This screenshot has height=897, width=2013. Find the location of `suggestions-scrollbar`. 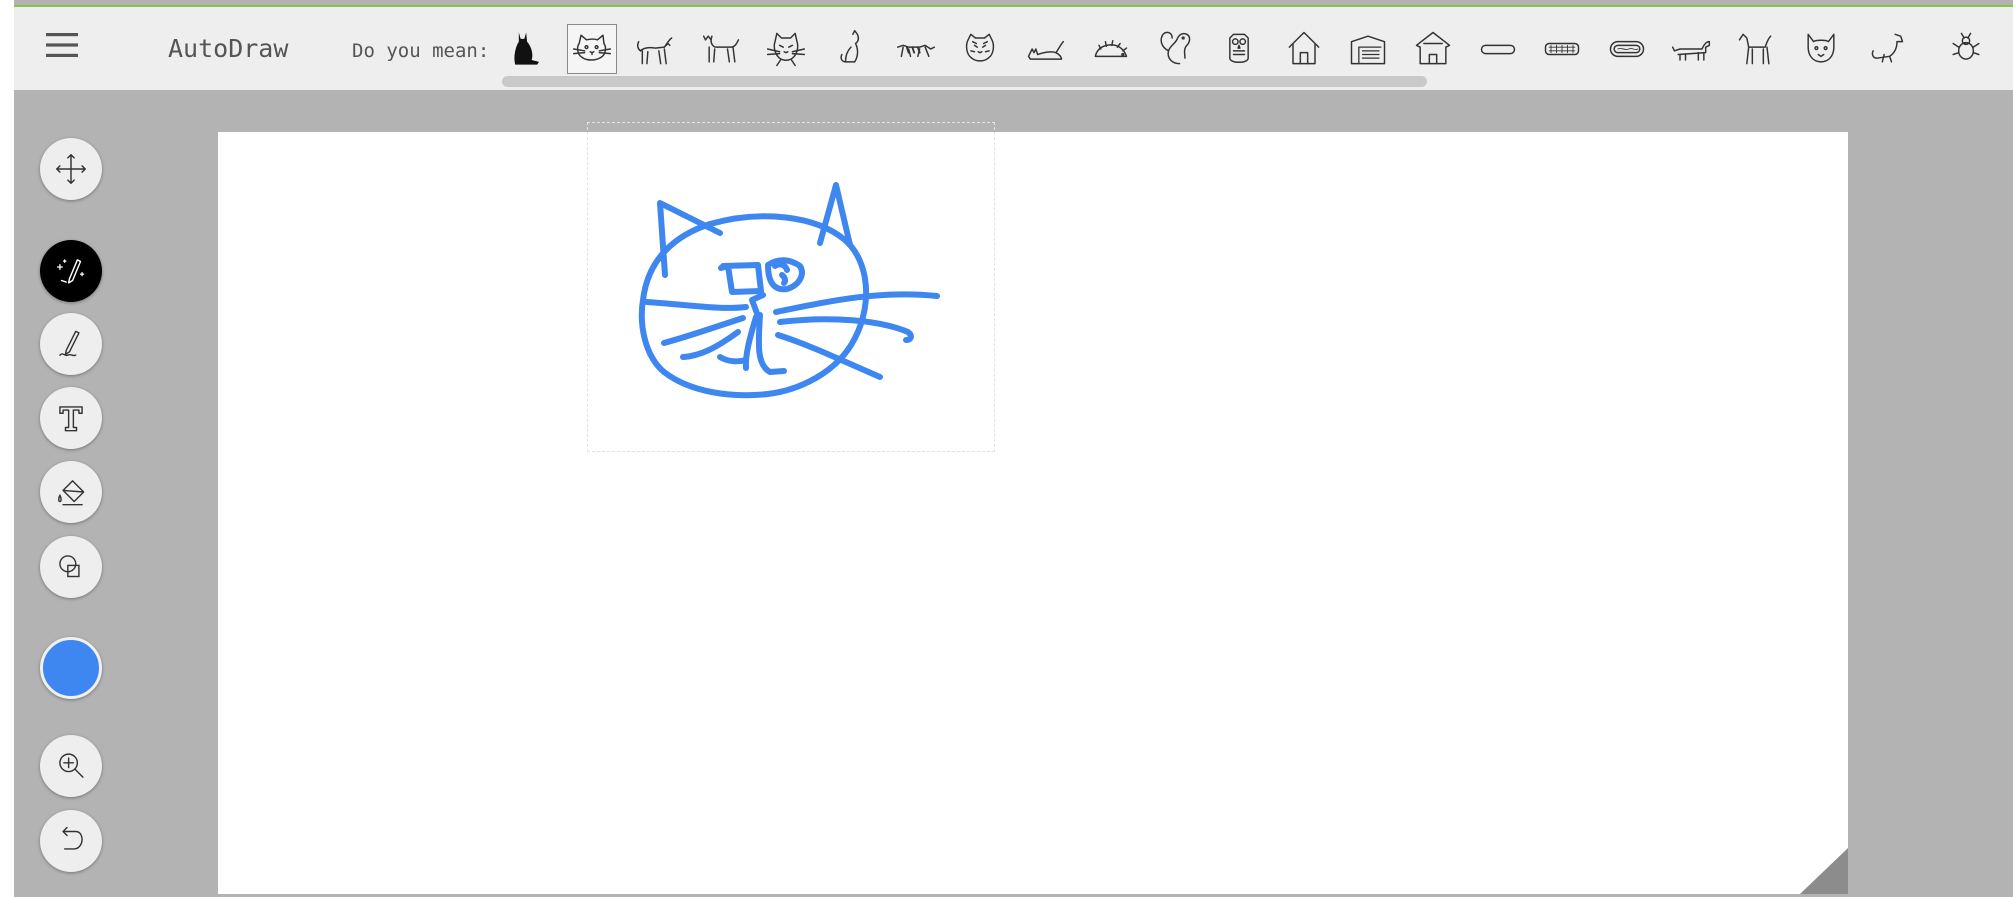

suggestions-scrollbar is located at coordinates (964, 81).